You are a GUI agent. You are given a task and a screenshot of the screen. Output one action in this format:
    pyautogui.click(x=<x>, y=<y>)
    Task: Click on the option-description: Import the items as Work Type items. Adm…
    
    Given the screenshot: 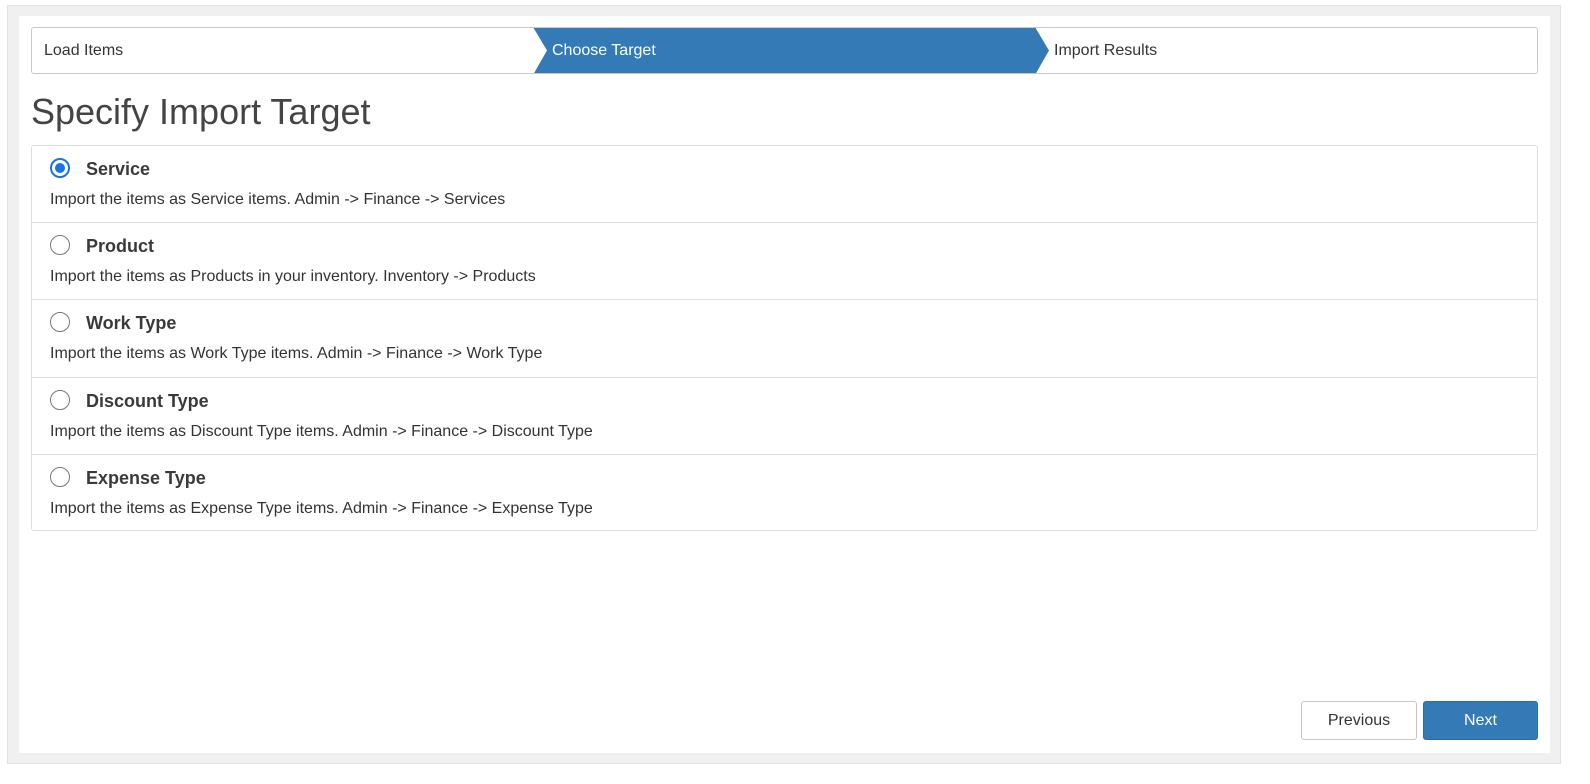 What is the action you would take?
    pyautogui.click(x=296, y=353)
    